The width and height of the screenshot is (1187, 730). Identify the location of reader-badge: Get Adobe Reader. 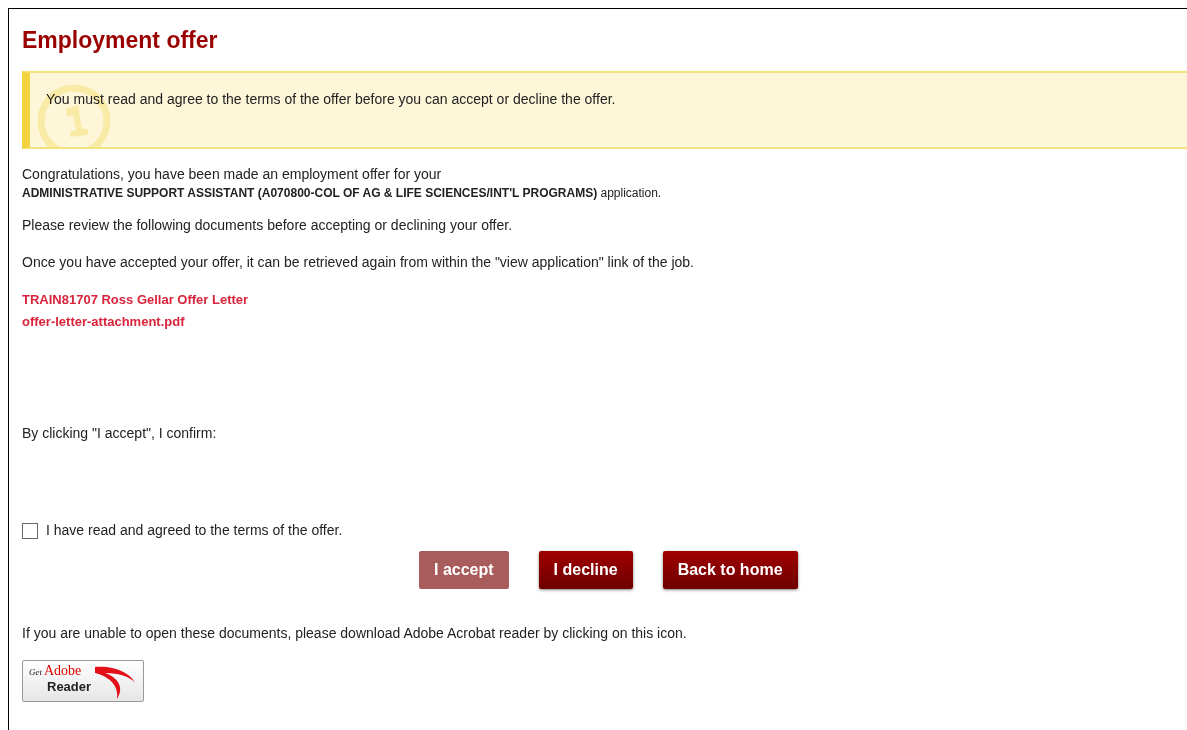
(83, 681).